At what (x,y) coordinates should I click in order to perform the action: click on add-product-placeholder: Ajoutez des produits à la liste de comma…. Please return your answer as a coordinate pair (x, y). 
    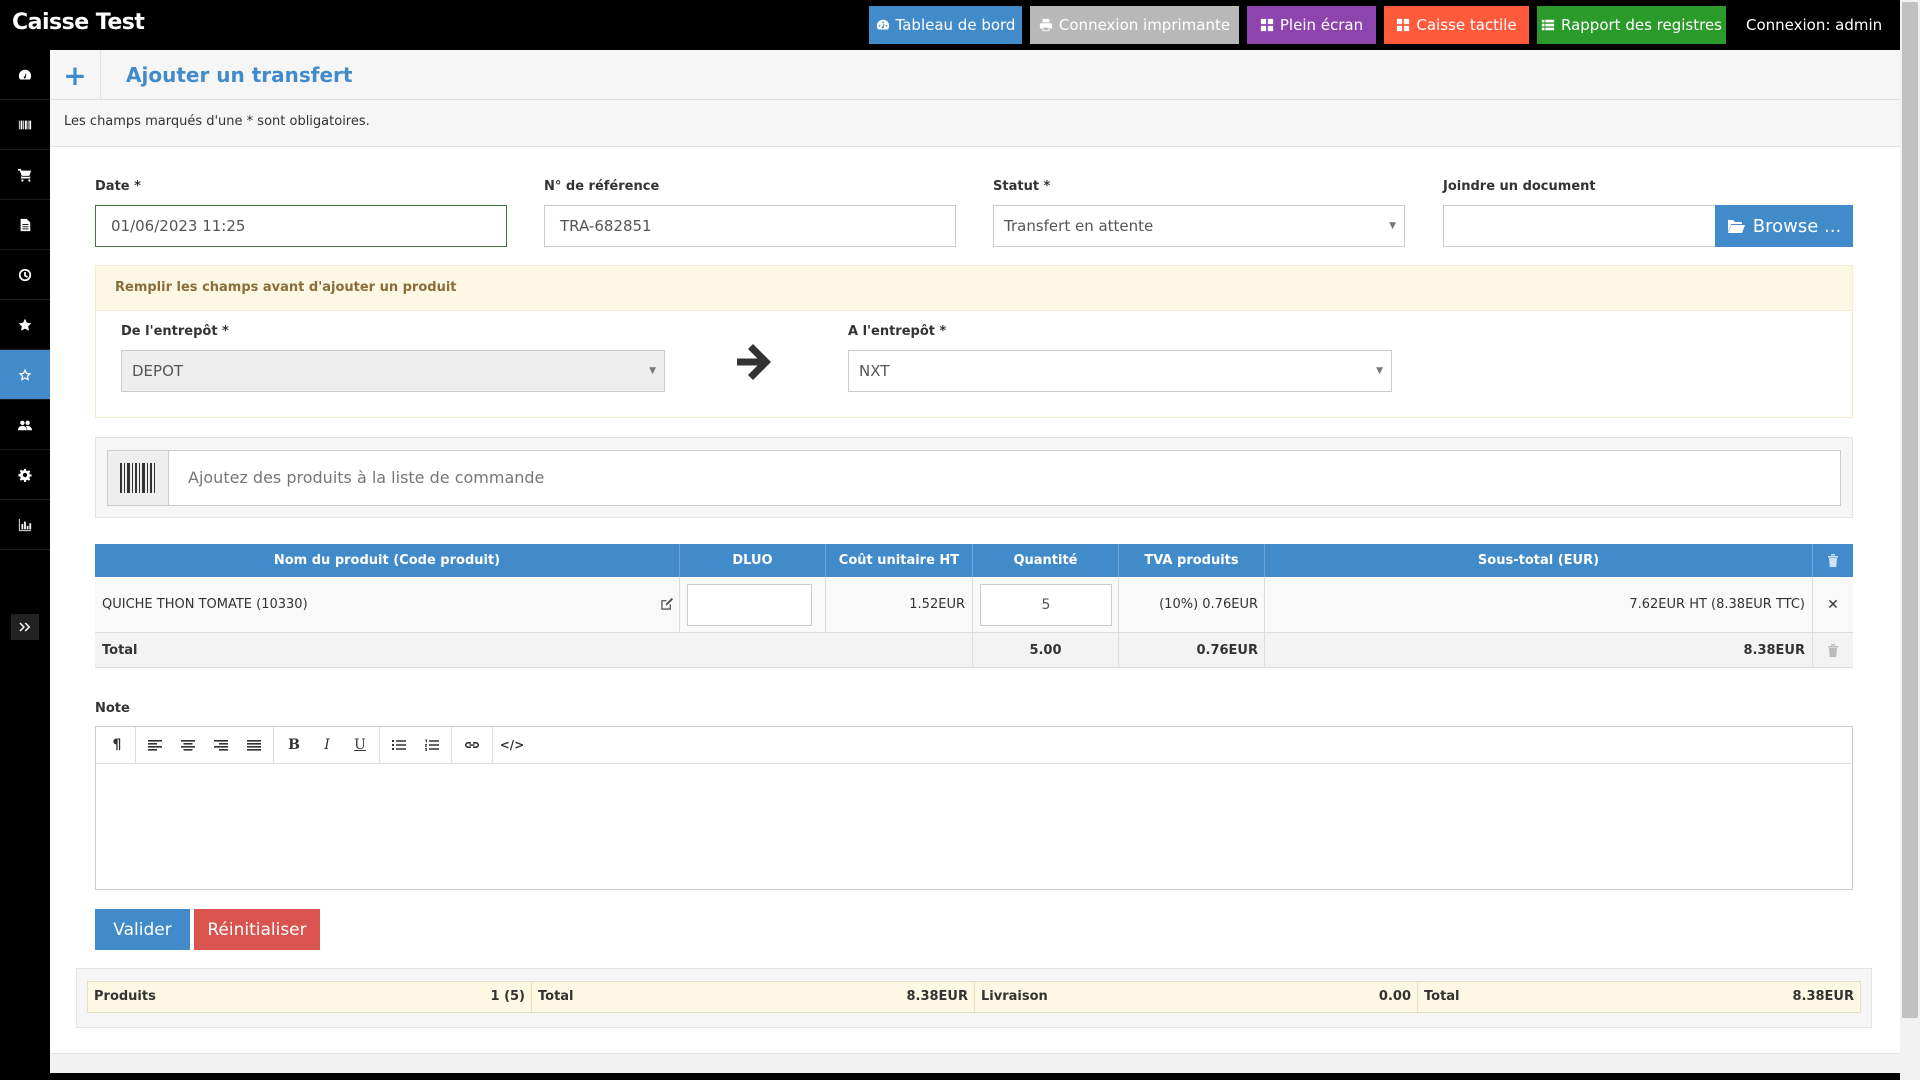
    Looking at the image, I should click on (366, 477).